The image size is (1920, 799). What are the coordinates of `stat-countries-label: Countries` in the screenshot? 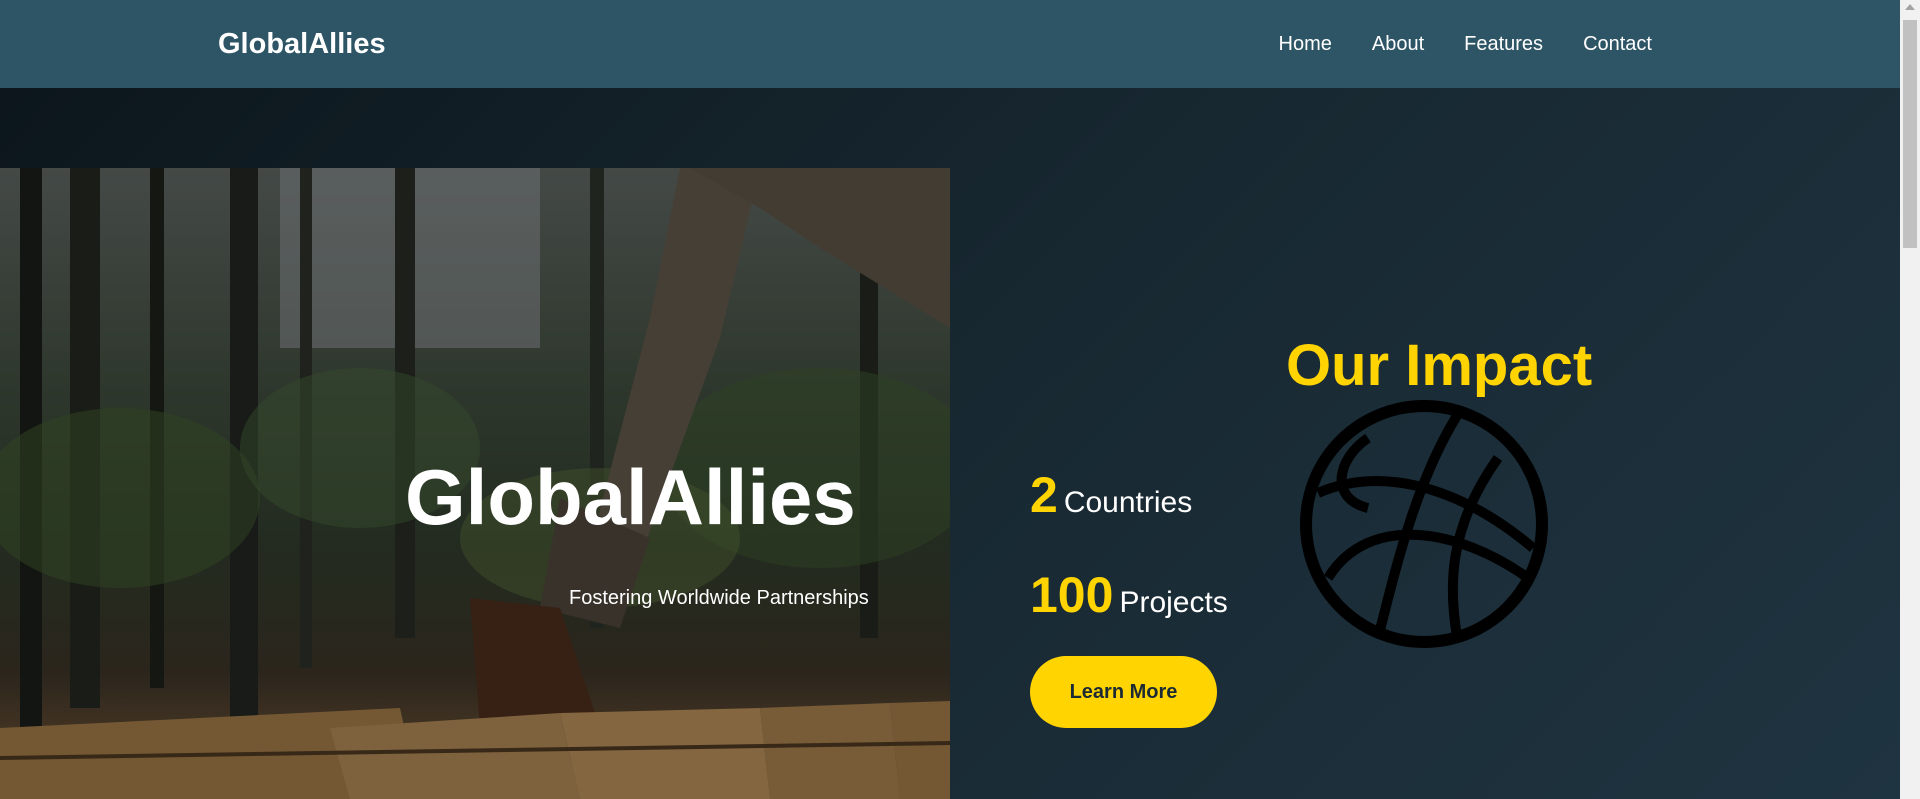 It's located at (1128, 502).